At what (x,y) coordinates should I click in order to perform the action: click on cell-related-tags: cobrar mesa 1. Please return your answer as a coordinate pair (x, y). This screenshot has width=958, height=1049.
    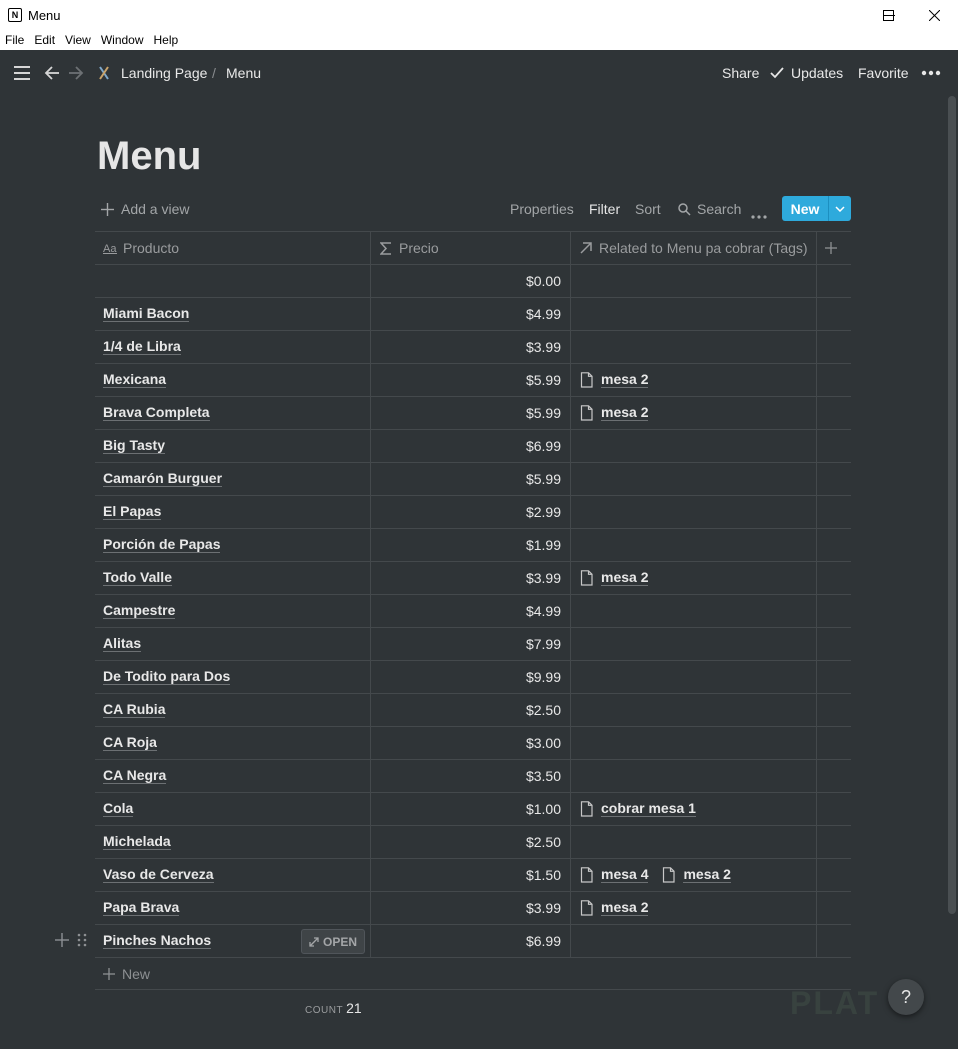
    Looking at the image, I should click on (694, 809).